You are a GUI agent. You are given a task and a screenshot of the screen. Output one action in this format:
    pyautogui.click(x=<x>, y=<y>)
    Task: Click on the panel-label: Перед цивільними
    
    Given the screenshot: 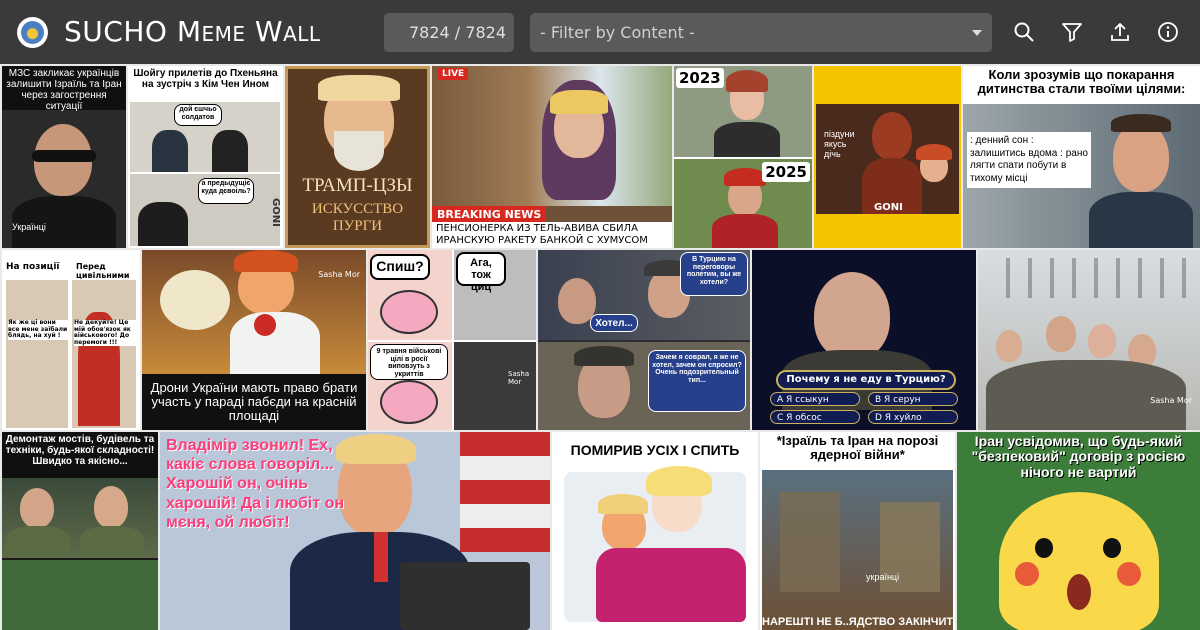 What is the action you would take?
    pyautogui.click(x=103, y=271)
    